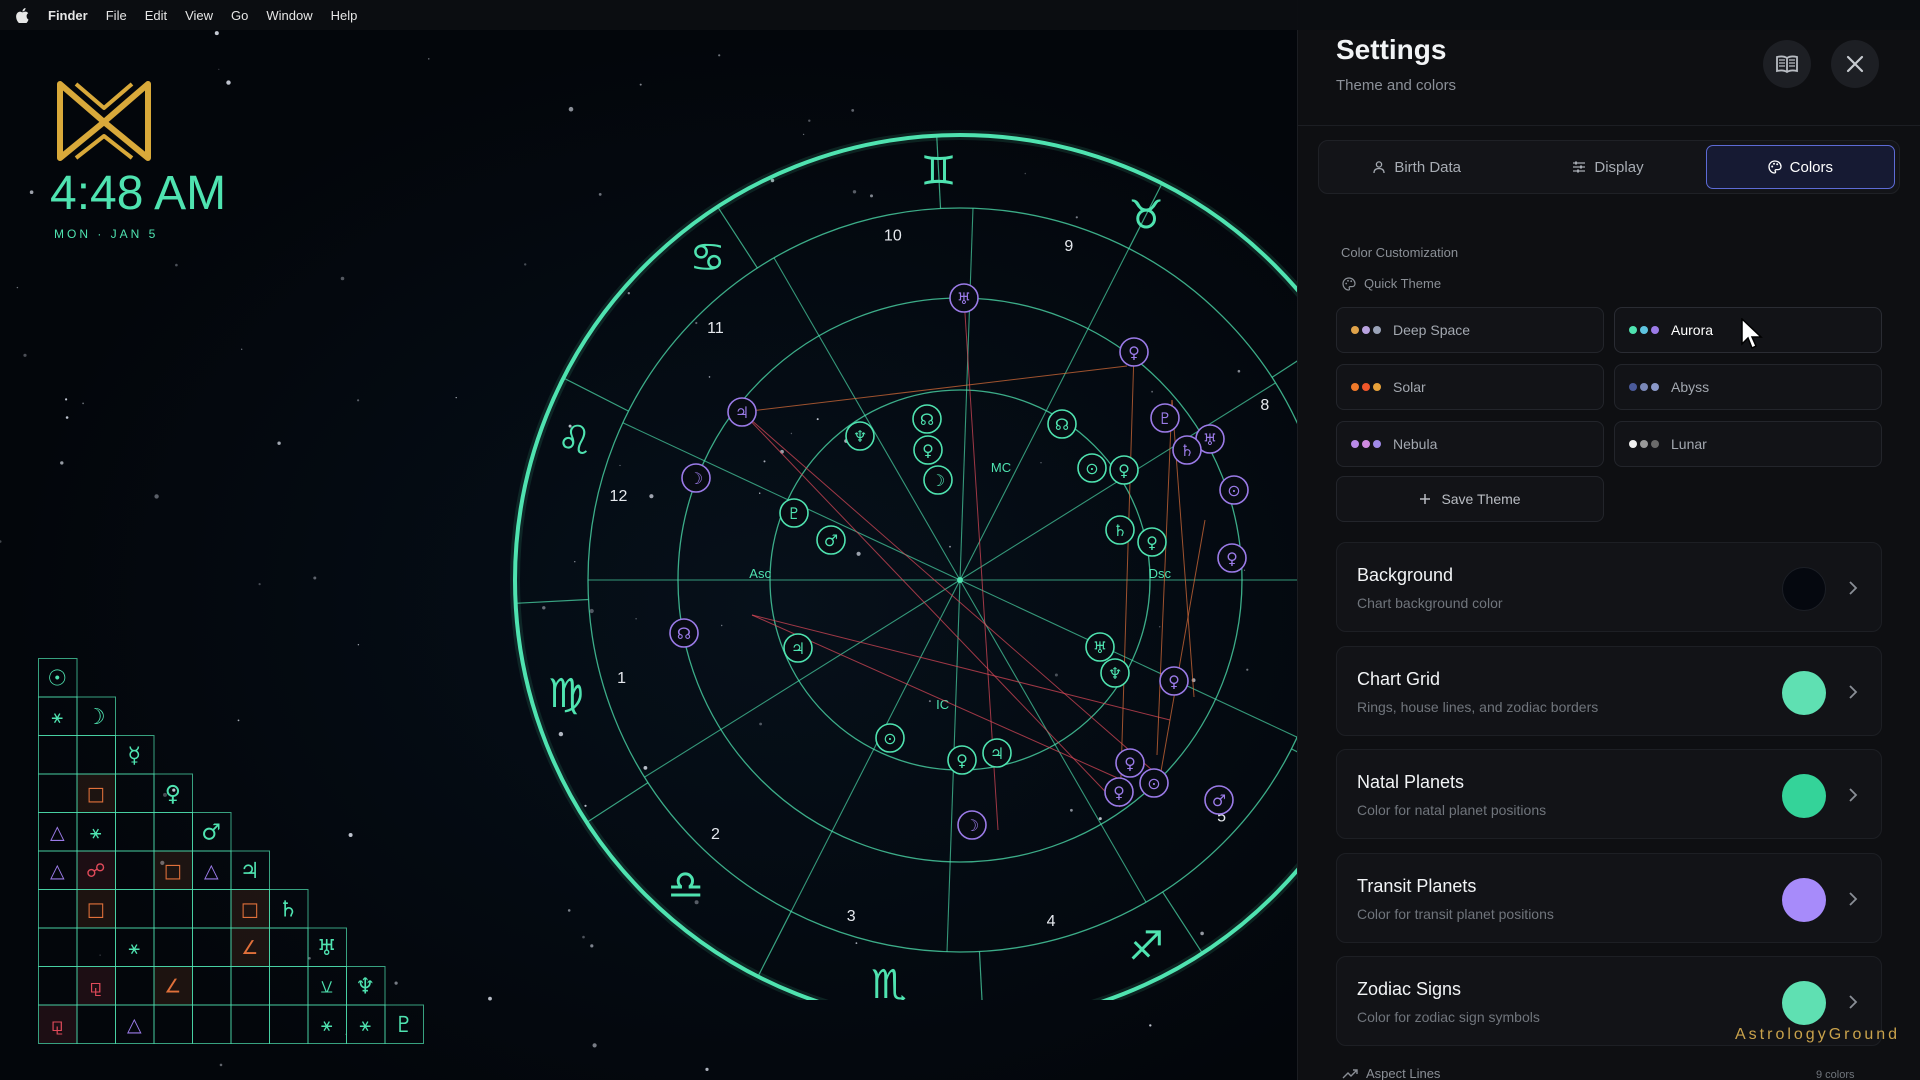 This screenshot has width=1920, height=1080. What do you see at coordinates (1811, 167) in the screenshot?
I see `tab-label: Colors` at bounding box center [1811, 167].